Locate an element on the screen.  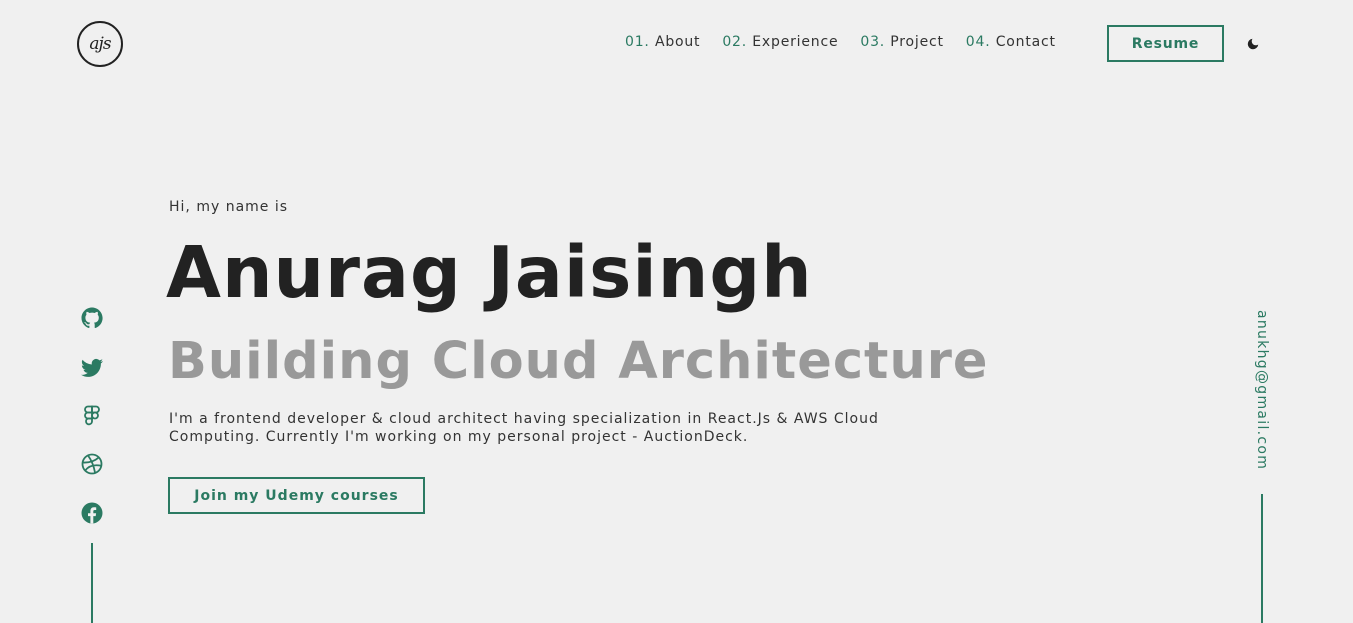
udemy-courses-button: Join my Udemy courses is located at coordinates (296, 495).